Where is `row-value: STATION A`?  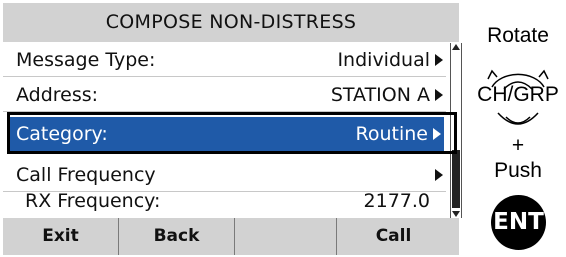
row-value: STATION A is located at coordinates (380, 95).